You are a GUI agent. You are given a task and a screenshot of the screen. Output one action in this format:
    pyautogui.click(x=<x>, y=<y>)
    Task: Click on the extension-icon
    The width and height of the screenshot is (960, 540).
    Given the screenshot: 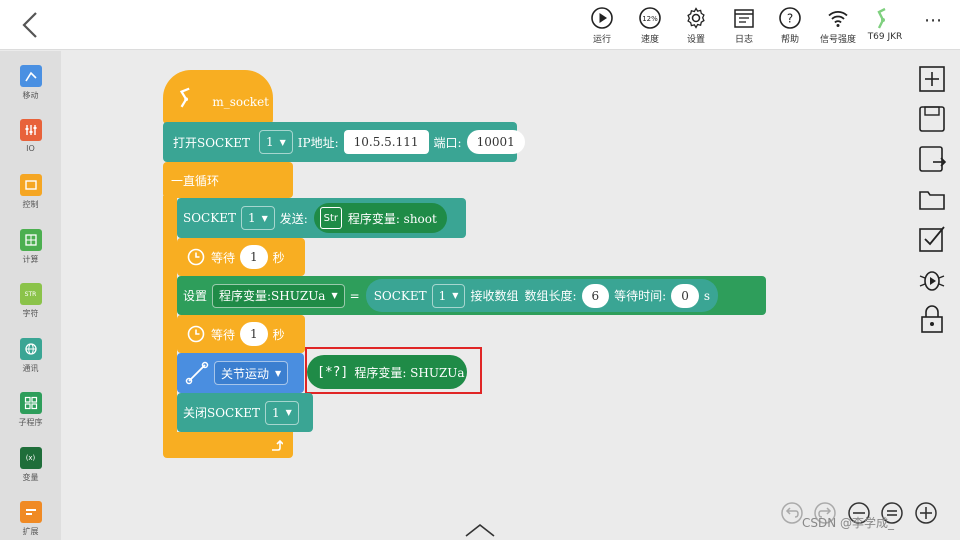 What is the action you would take?
    pyautogui.click(x=30, y=512)
    